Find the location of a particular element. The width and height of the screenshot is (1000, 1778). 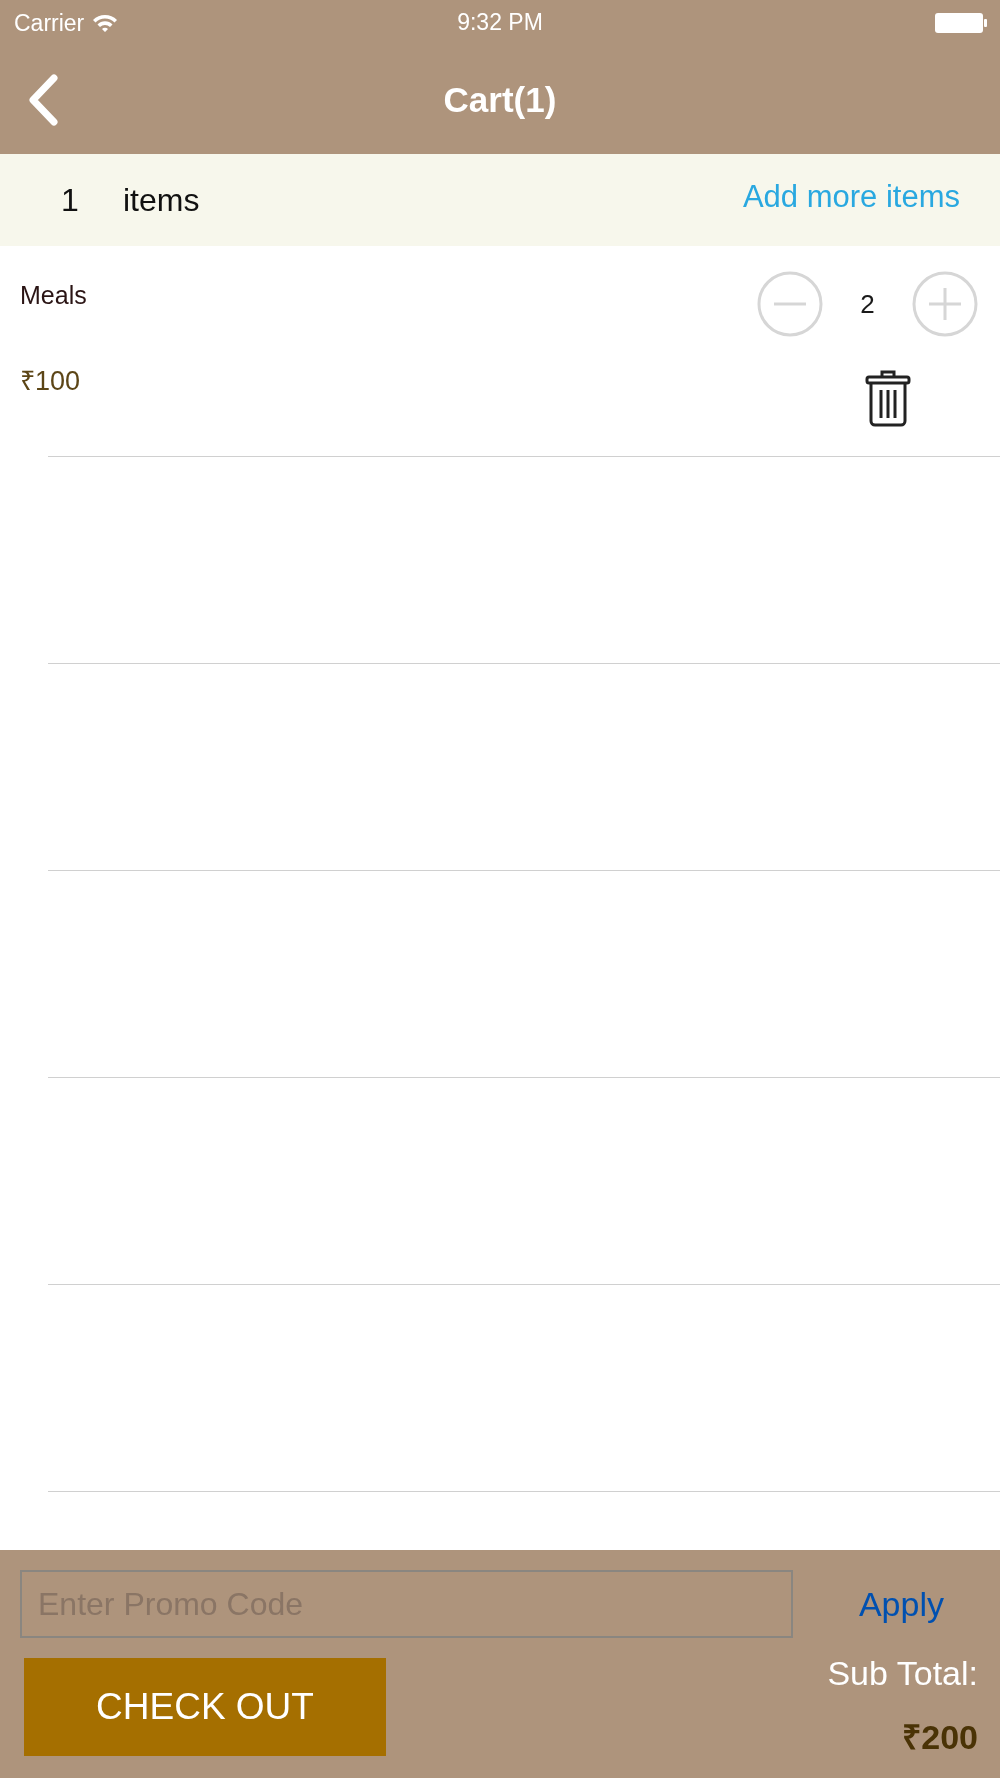

back-icon is located at coordinates (43, 100).